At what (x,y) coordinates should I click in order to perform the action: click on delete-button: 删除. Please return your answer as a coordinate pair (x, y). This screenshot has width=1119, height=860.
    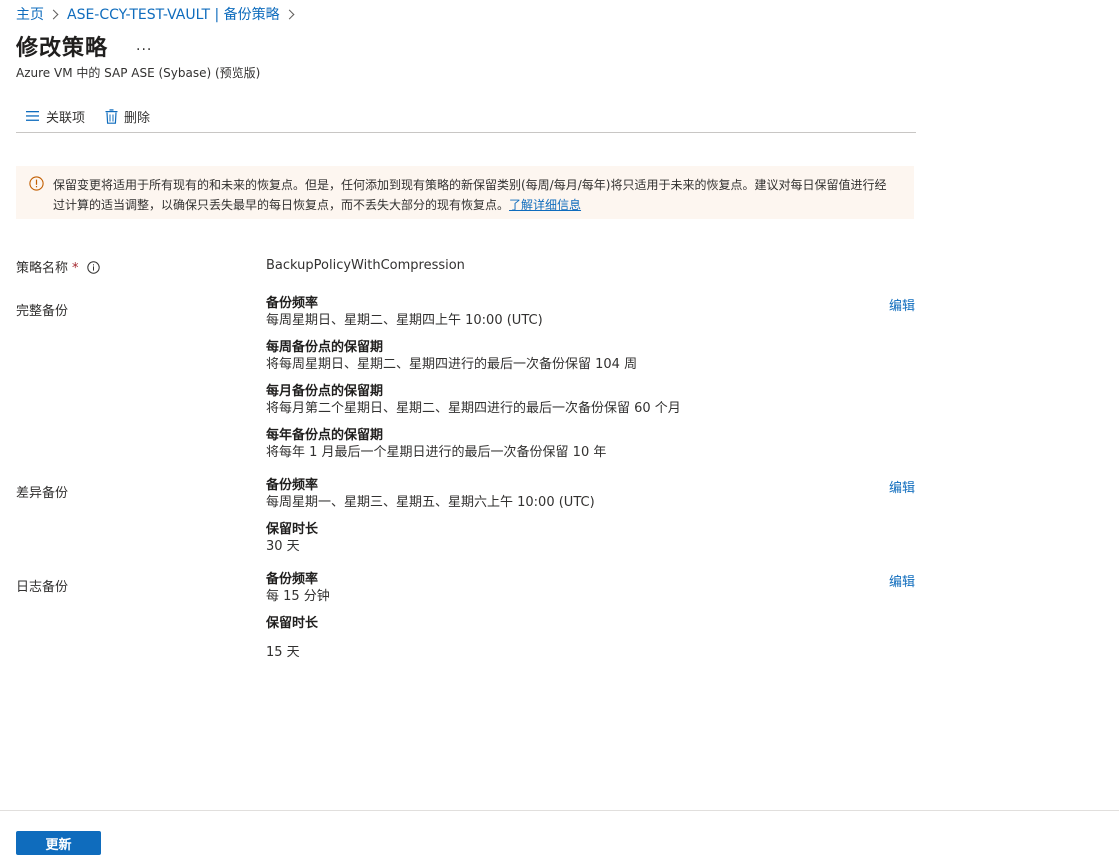
    Looking at the image, I should click on (127, 116).